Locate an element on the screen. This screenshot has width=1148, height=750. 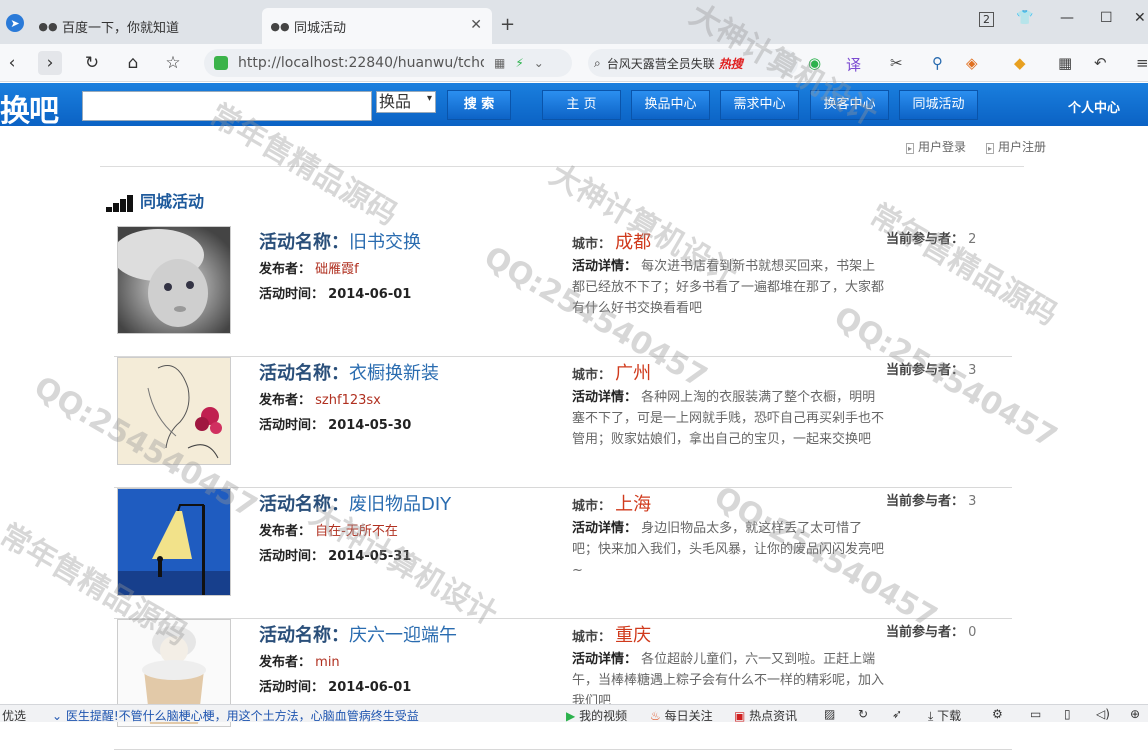
gamepad-icon: ◈ is located at coordinates (972, 63).